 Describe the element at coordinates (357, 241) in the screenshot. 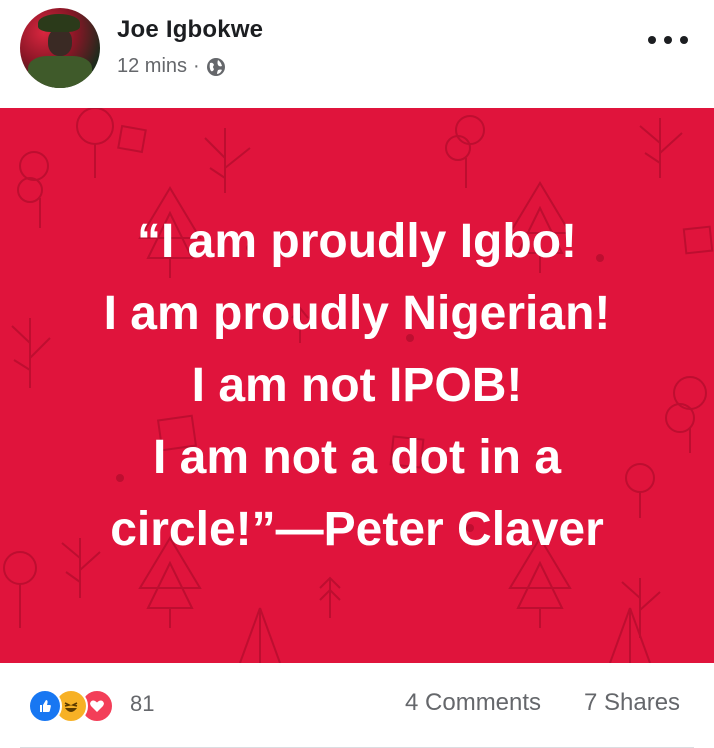

I see `quote-line: “I am proudly Igbo!` at that location.